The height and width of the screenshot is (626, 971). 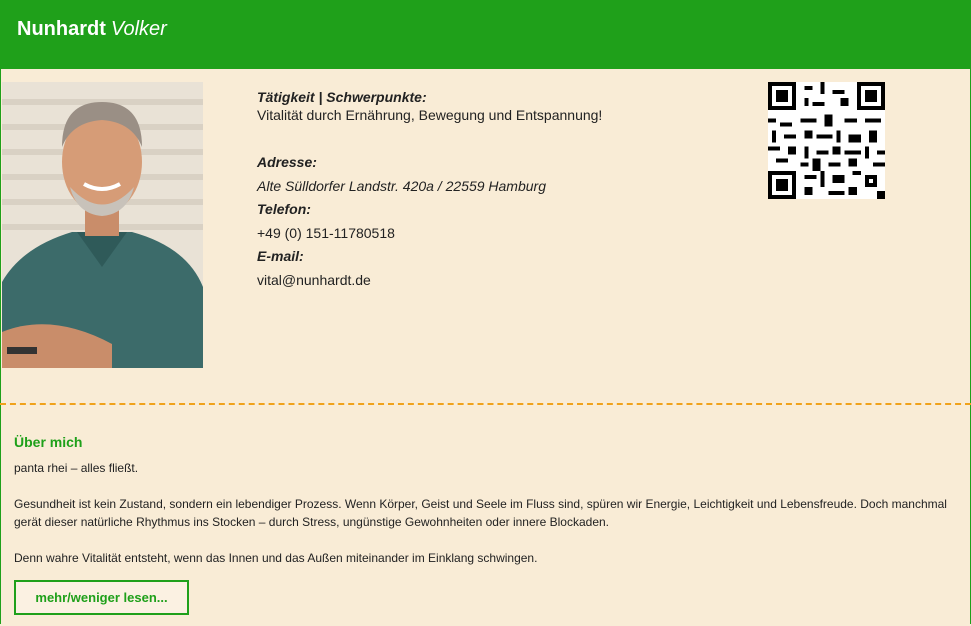 I want to click on about-paragraph-1: panta rhei – alles fließt., so click(x=76, y=468).